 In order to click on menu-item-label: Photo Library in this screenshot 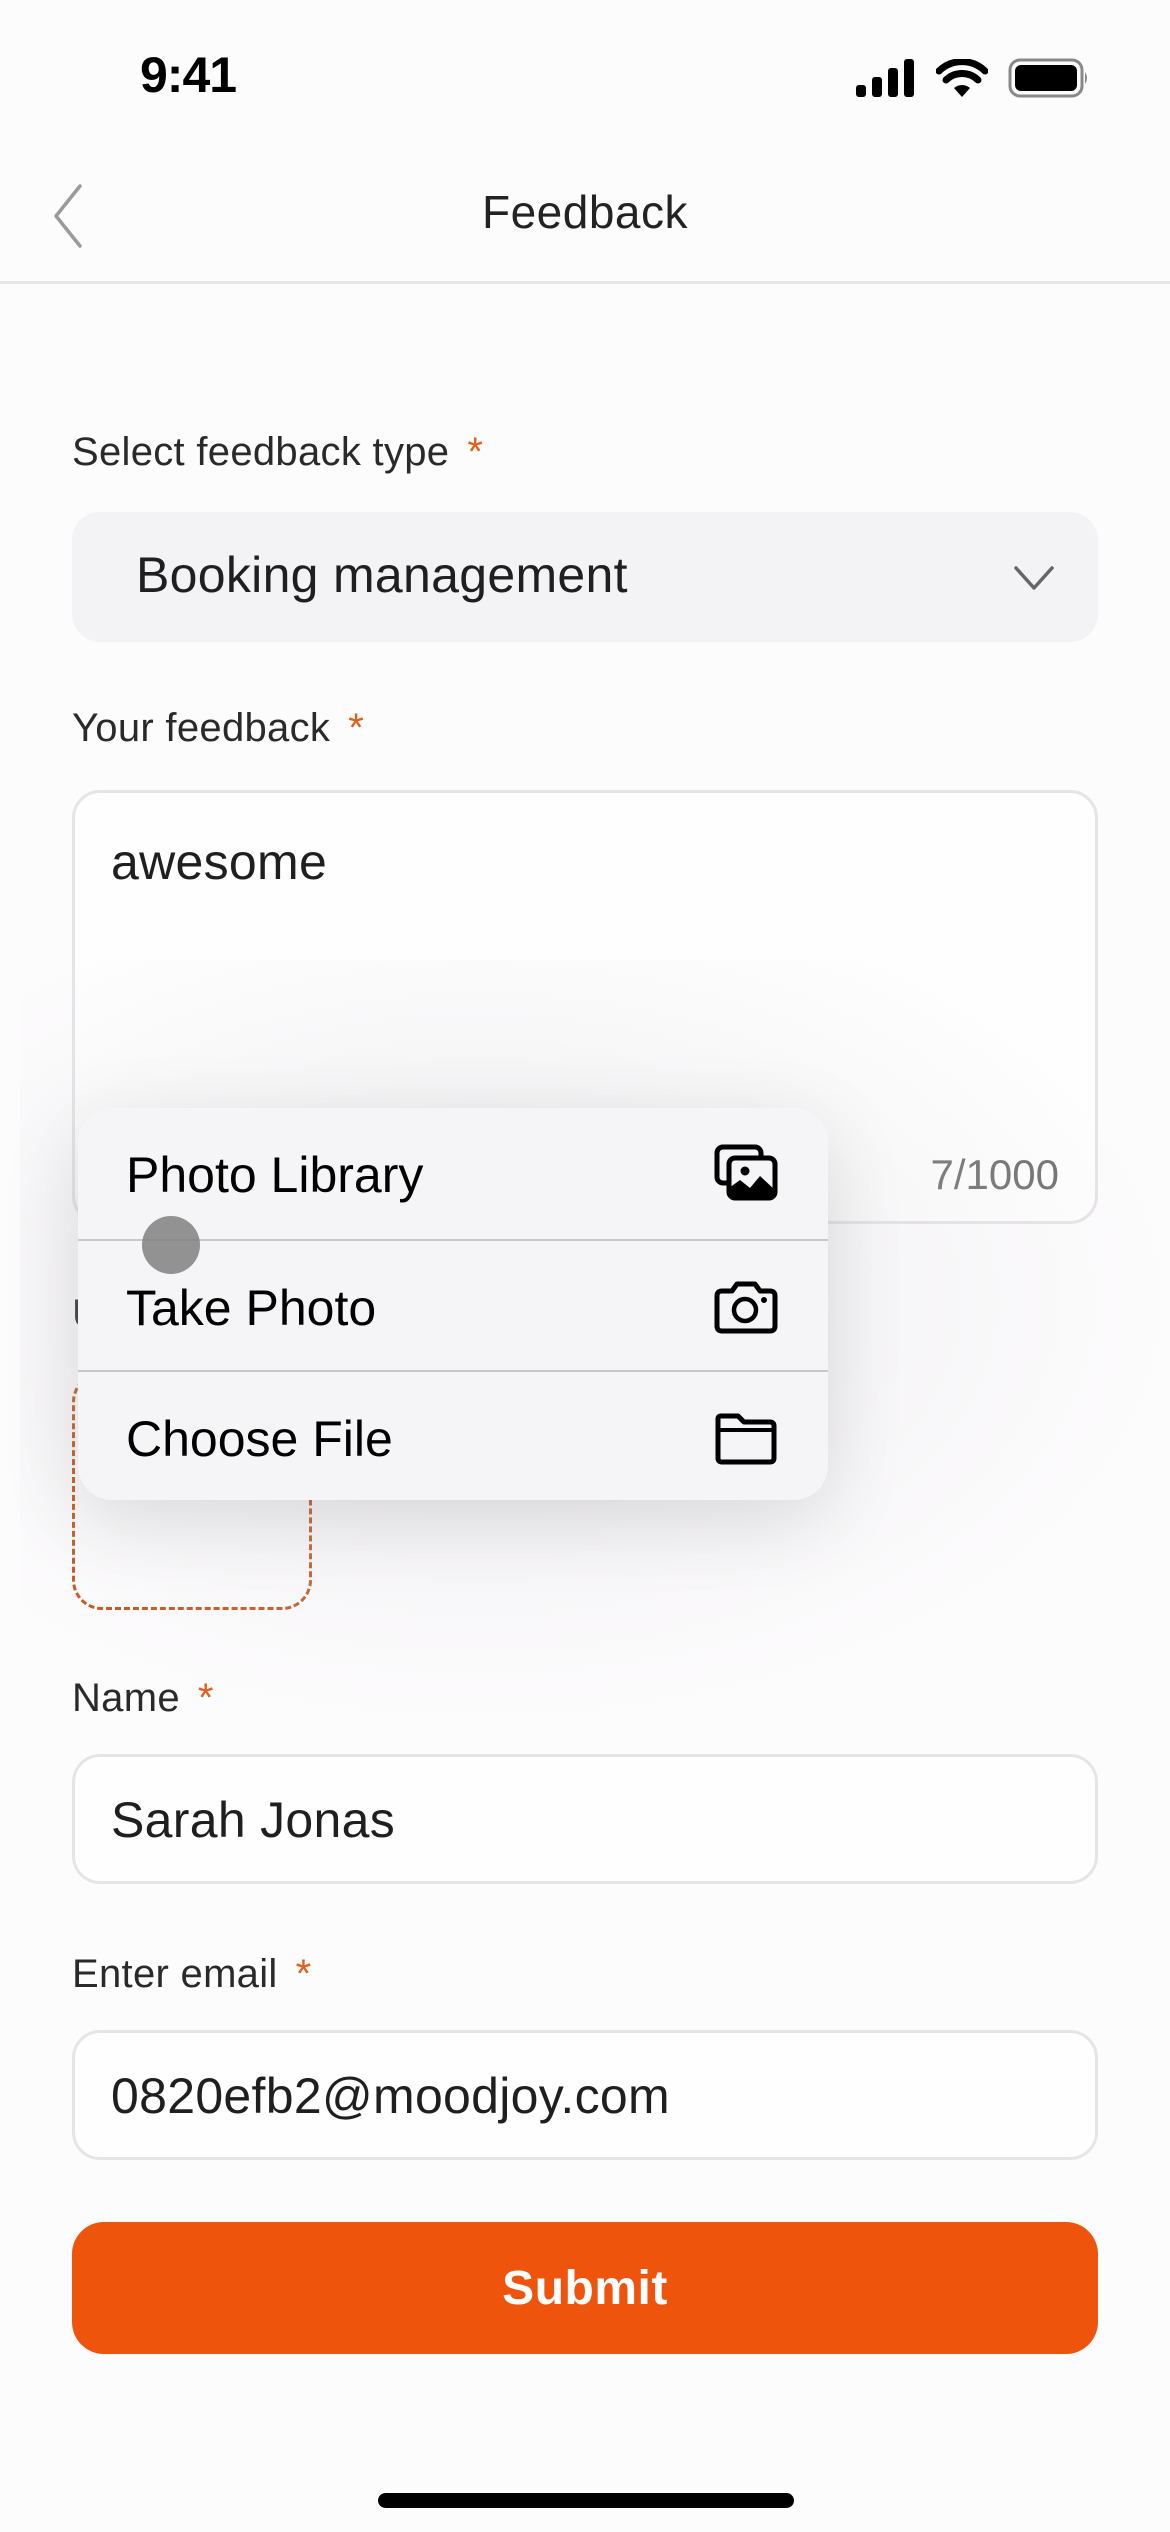, I will do `click(275, 1175)`.